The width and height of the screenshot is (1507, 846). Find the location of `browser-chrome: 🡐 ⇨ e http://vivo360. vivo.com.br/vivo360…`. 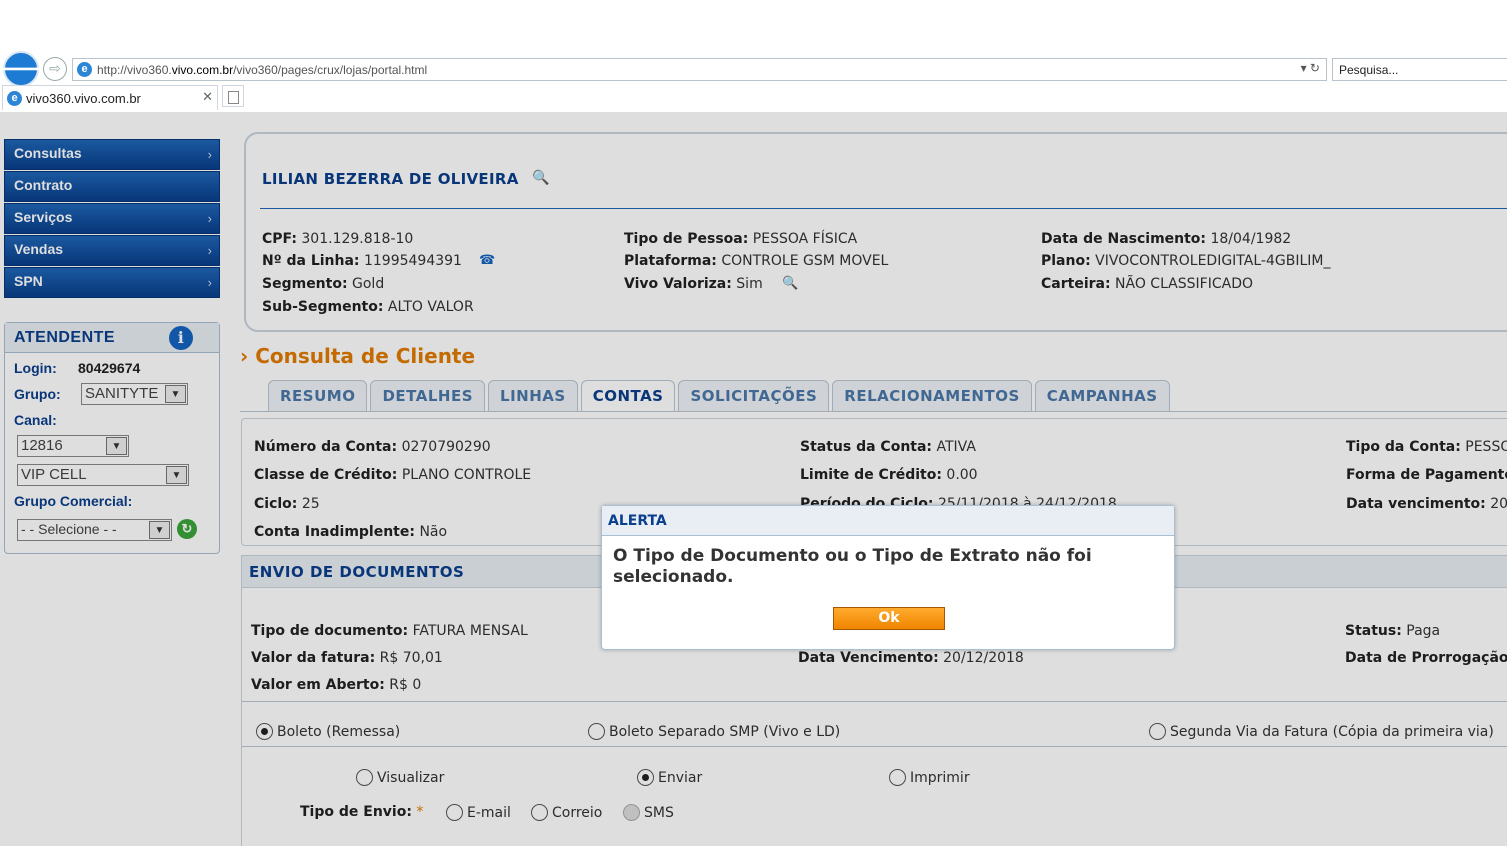

browser-chrome: 🡐 ⇨ e http://vivo360. vivo.com.br/vivo360… is located at coordinates (753, 56).